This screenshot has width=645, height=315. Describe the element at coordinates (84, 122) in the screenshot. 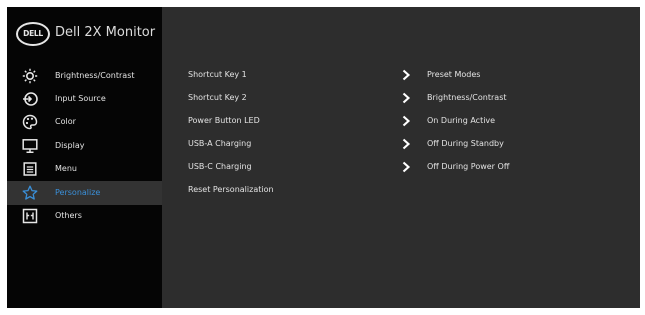

I see `menu-item-color: Color` at that location.